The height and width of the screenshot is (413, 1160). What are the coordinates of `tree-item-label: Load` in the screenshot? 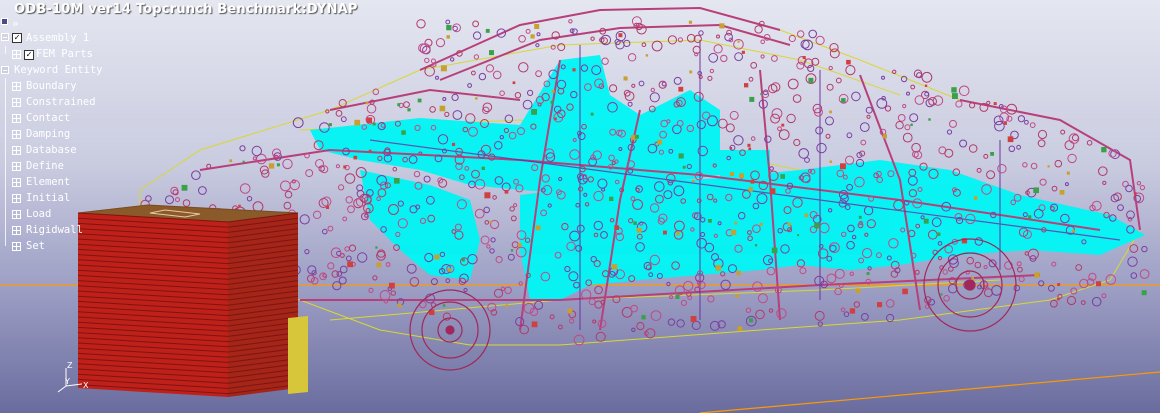 It's located at (39, 214).